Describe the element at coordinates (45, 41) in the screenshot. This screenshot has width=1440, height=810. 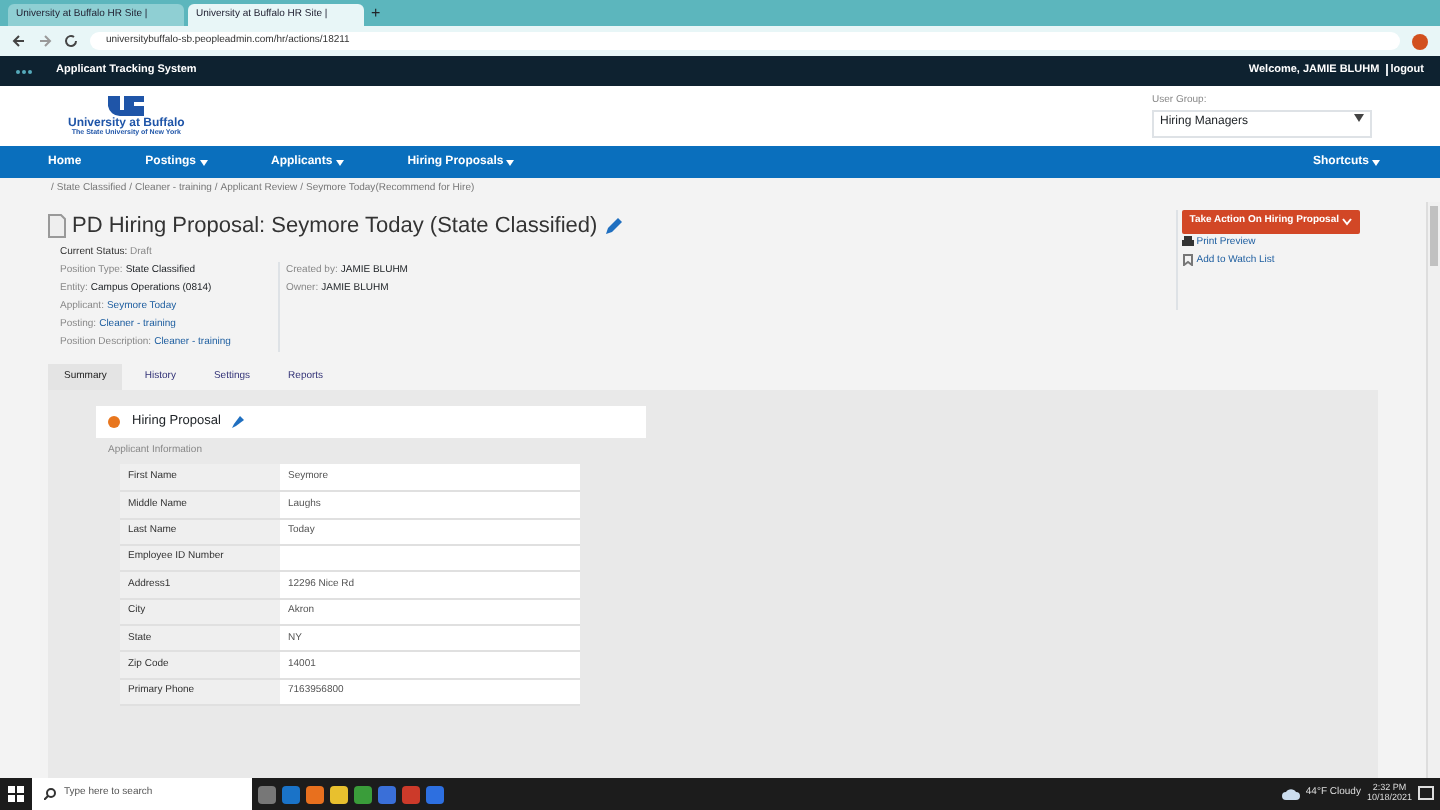
I see `forward-icon` at that location.